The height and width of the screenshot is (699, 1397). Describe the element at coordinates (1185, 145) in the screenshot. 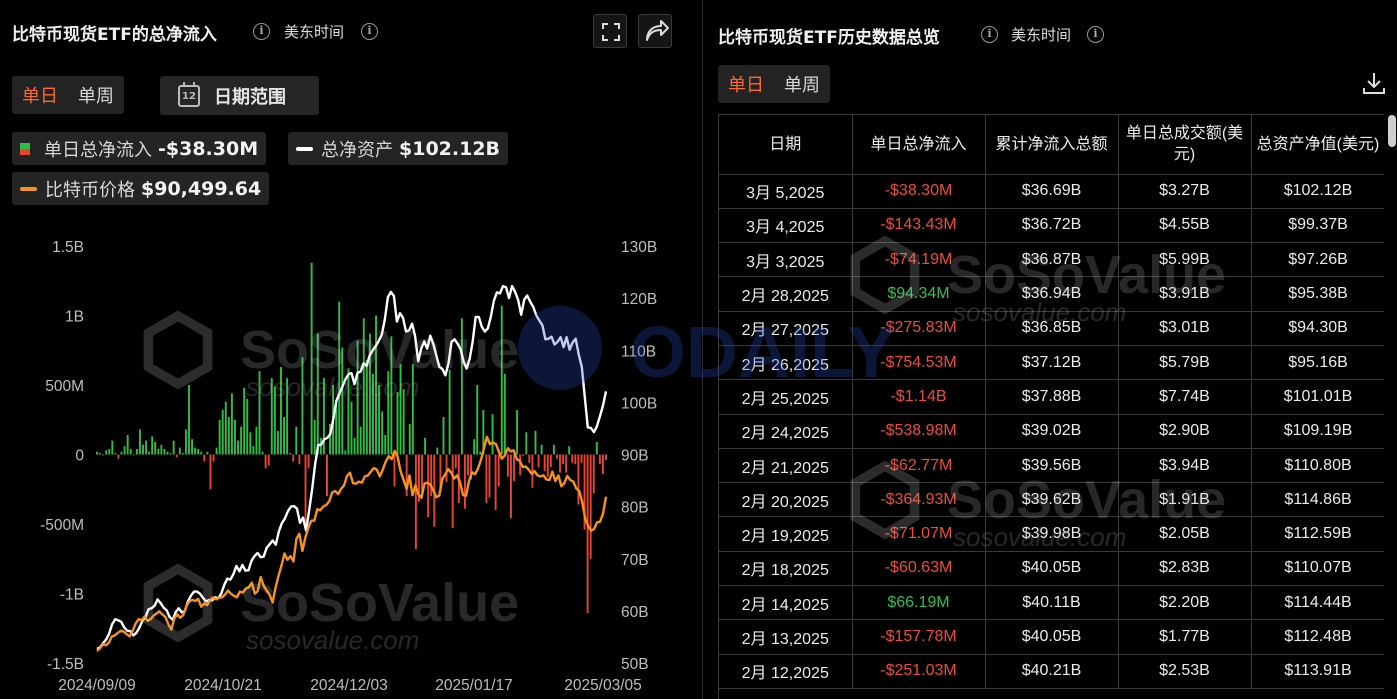

I see `column-header: 单日总成交额(美元)` at that location.